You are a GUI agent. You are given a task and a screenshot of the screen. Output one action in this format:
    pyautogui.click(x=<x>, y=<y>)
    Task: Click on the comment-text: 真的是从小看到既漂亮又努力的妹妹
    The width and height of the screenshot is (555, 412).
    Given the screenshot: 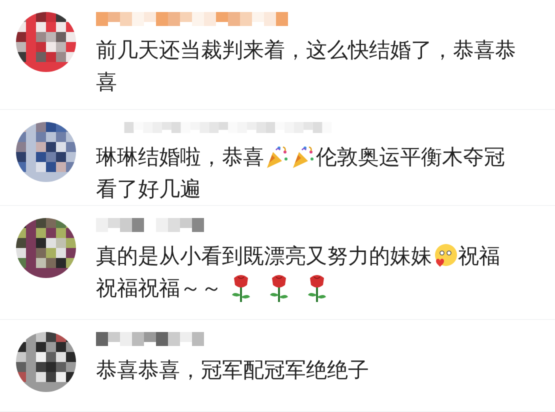 What is the action you would take?
    pyautogui.click(x=264, y=256)
    